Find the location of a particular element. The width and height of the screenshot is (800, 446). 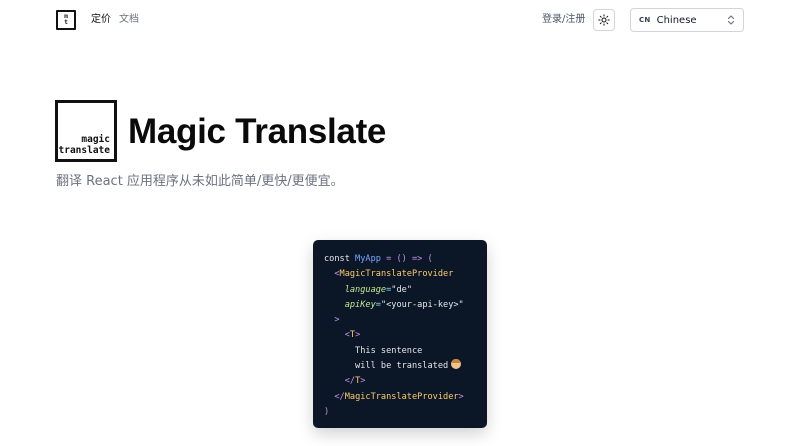

person-emoji-icon is located at coordinates (456, 364).